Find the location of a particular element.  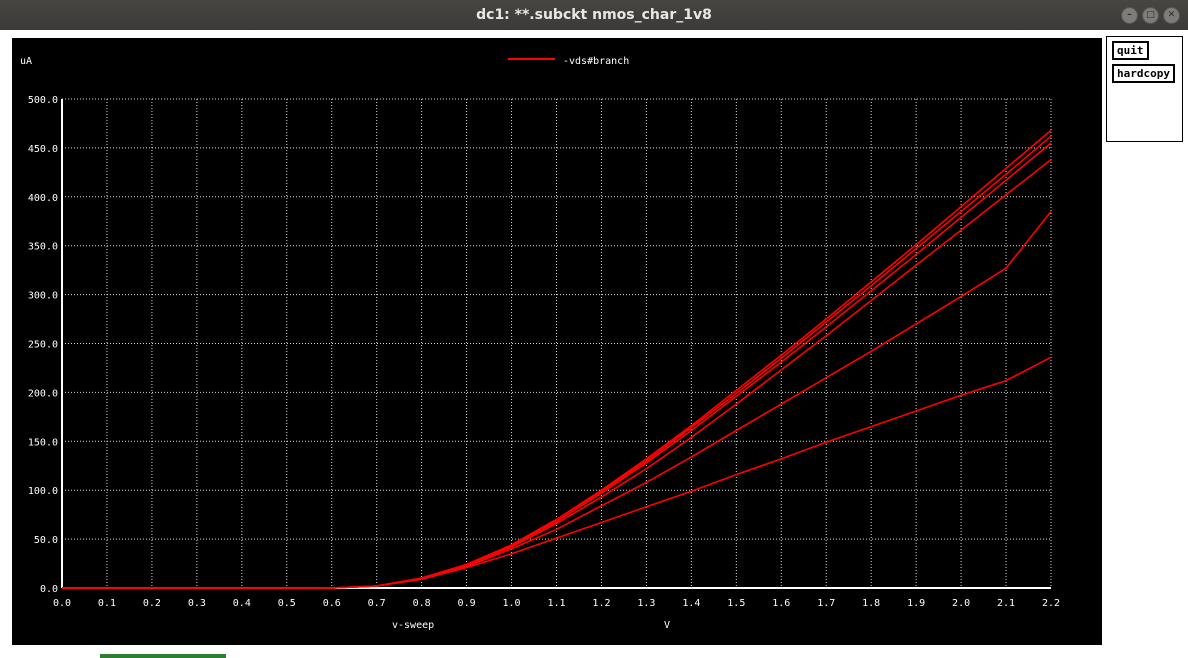

window-controls: – □ ✕ is located at coordinates (1150, 15).